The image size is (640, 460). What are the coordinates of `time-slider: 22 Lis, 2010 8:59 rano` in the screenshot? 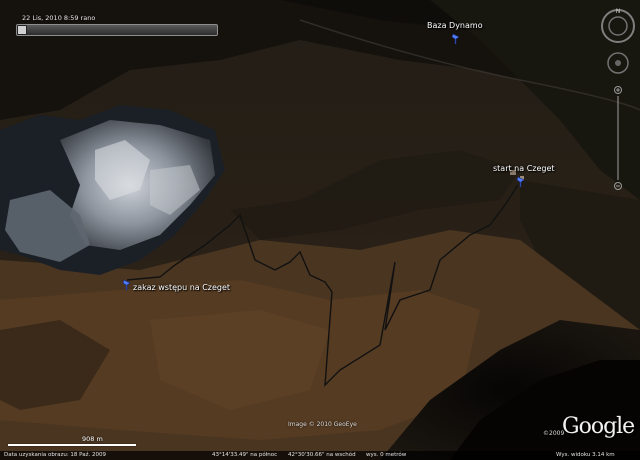 It's located at (115, 24).